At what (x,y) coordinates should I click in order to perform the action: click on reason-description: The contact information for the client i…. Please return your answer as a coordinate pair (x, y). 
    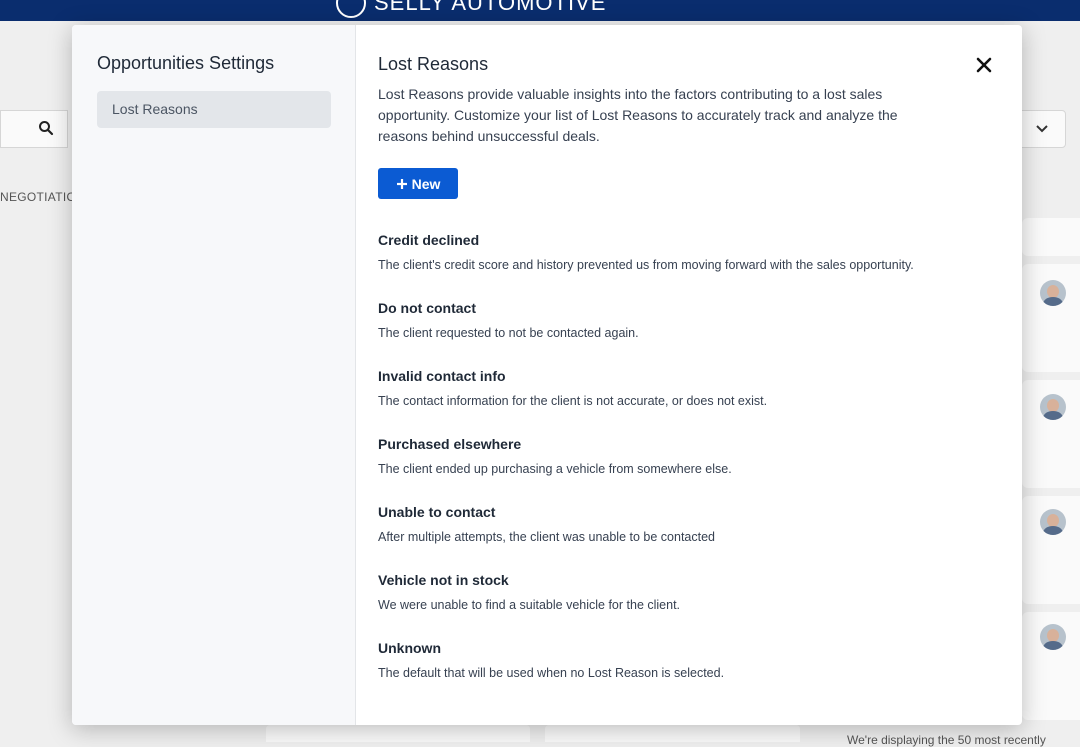
    Looking at the image, I should click on (573, 401).